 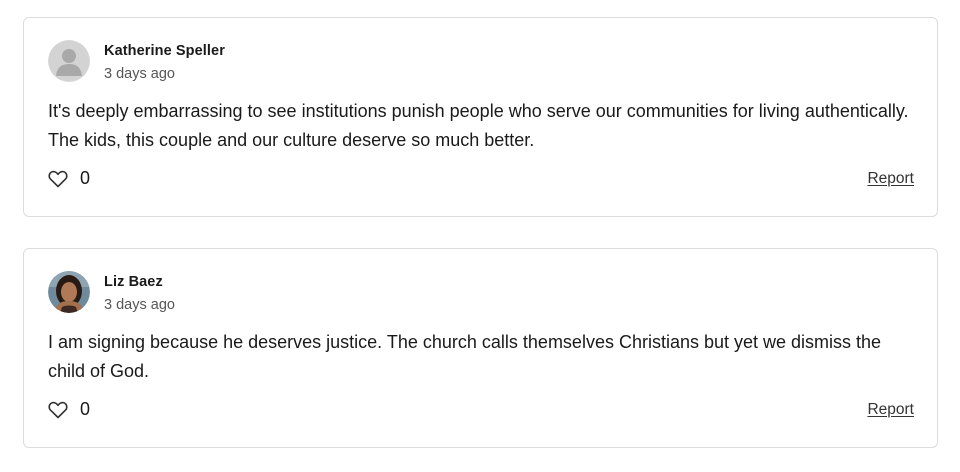 What do you see at coordinates (69, 292) in the screenshot?
I see `user-photo` at bounding box center [69, 292].